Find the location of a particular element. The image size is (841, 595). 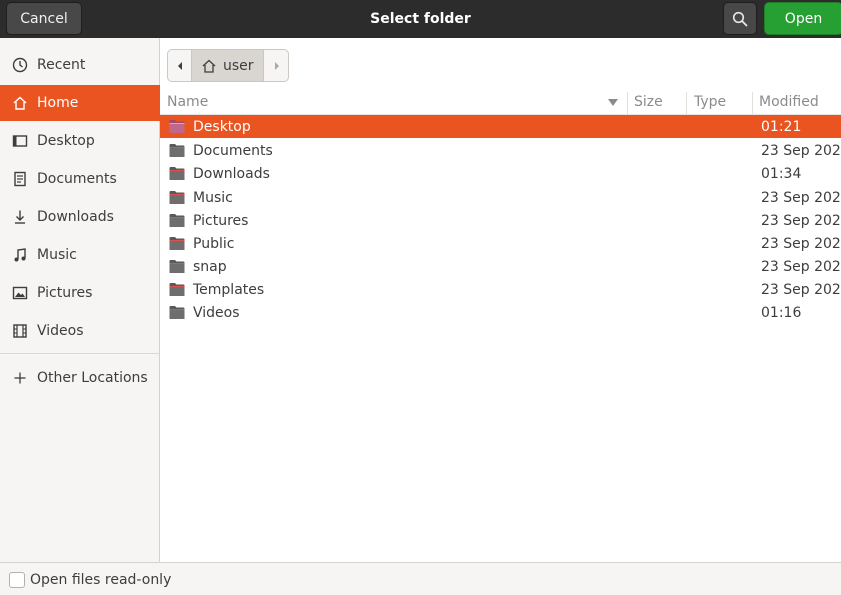

clock-icon is located at coordinates (20, 65).